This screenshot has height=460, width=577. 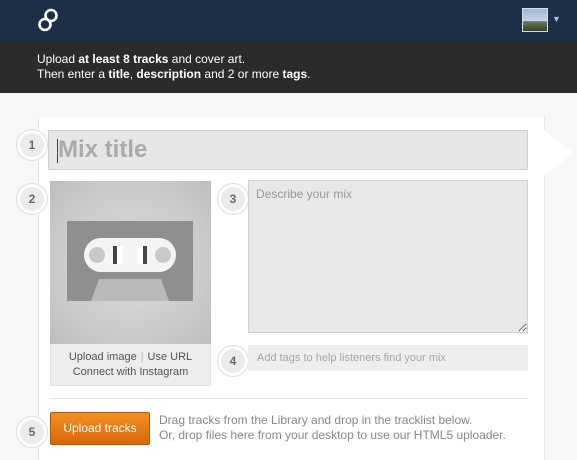 What do you see at coordinates (233, 361) in the screenshot?
I see `step-4-badge: 4` at bounding box center [233, 361].